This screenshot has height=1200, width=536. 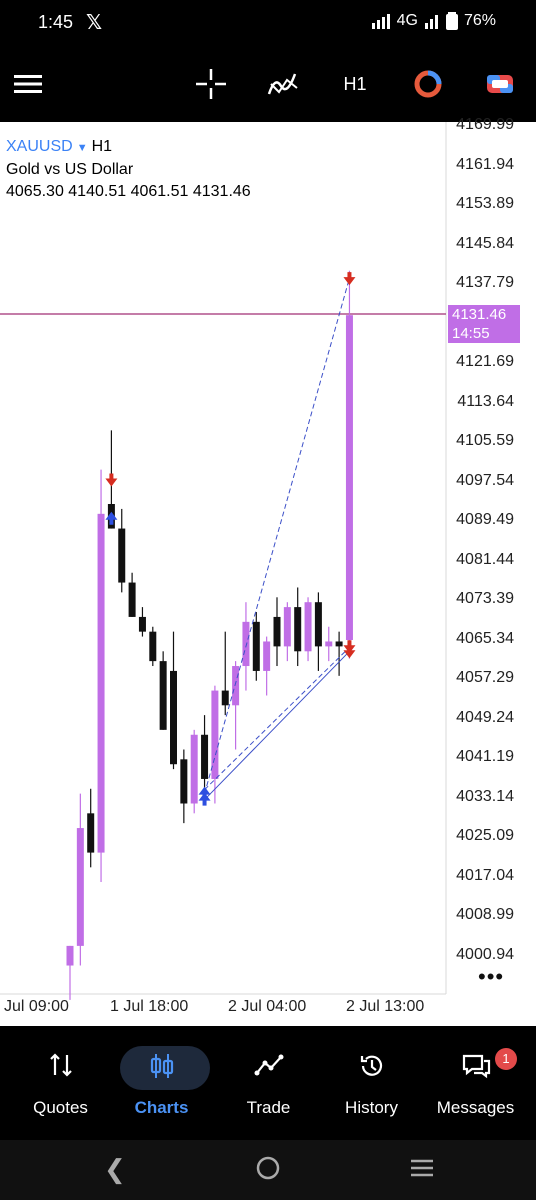 I want to click on price-axis-label: 4065.34, so click(x=485, y=638).